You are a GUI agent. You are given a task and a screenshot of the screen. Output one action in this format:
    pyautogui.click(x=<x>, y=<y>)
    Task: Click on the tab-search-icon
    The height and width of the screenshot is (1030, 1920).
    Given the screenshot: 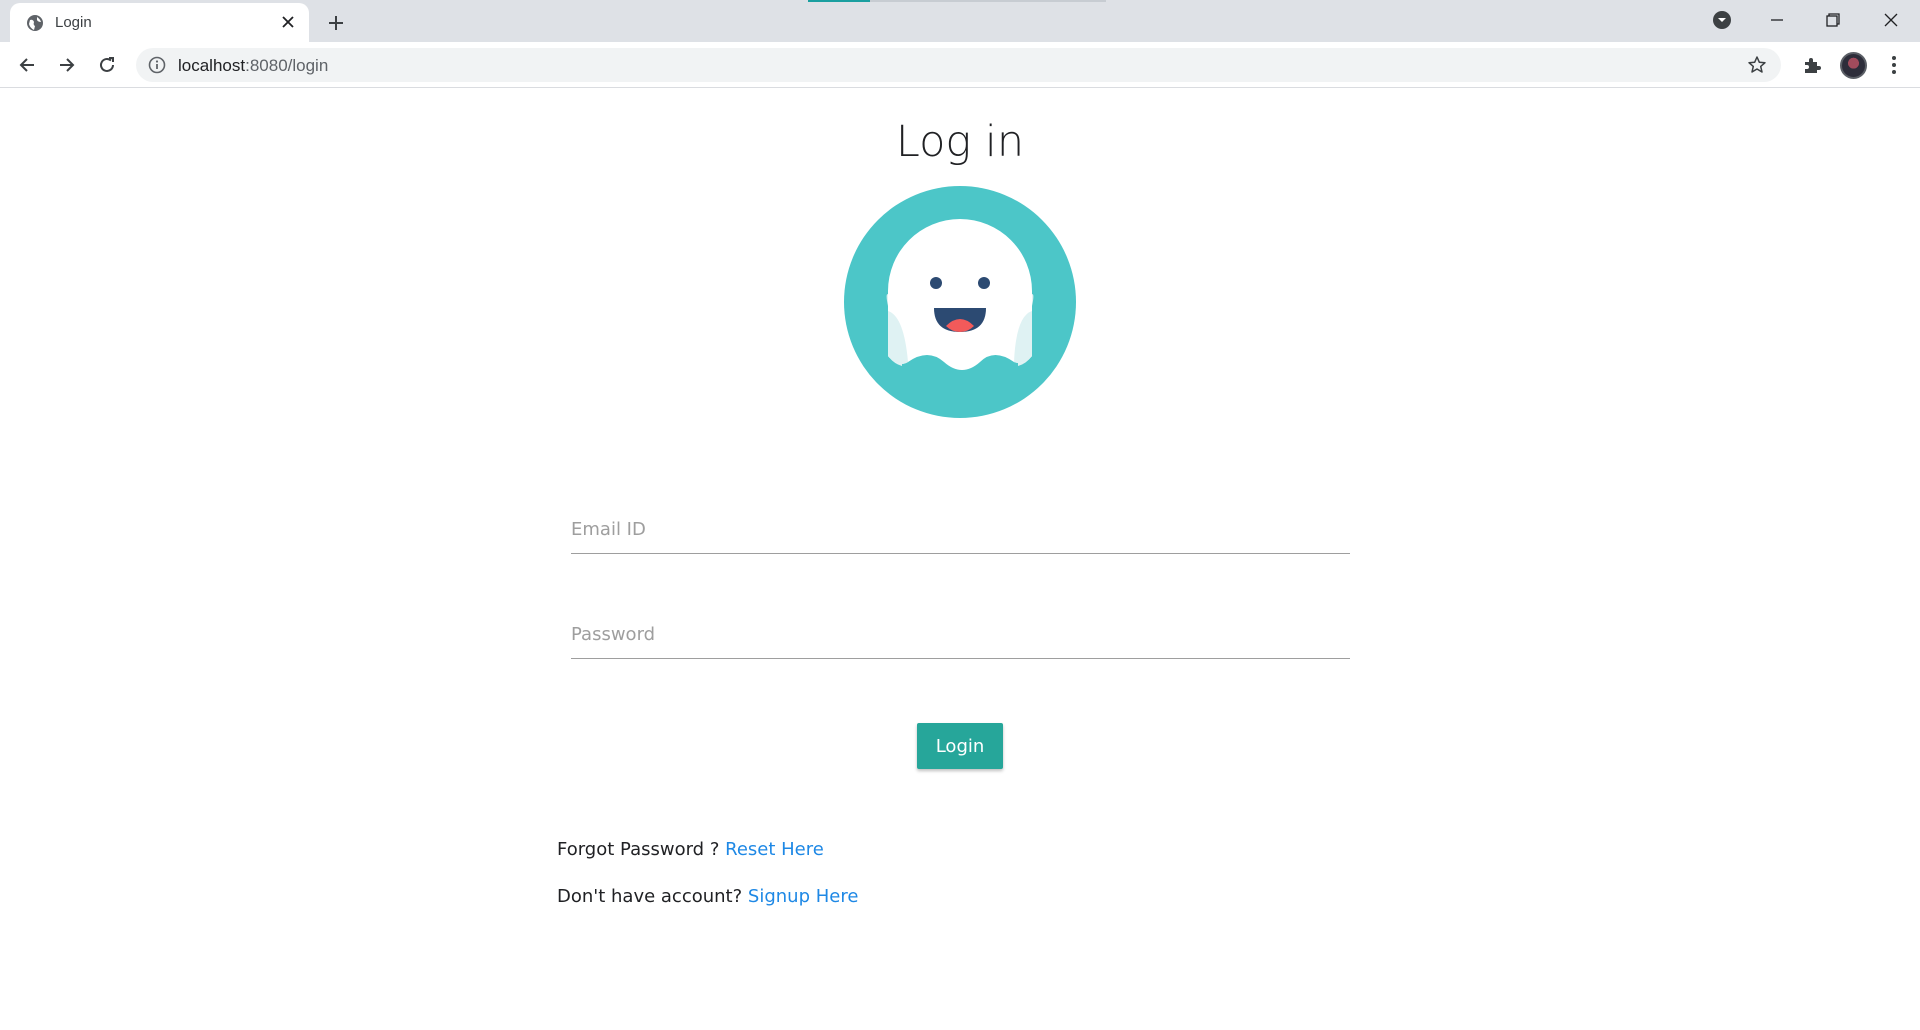 What is the action you would take?
    pyautogui.click(x=1722, y=20)
    